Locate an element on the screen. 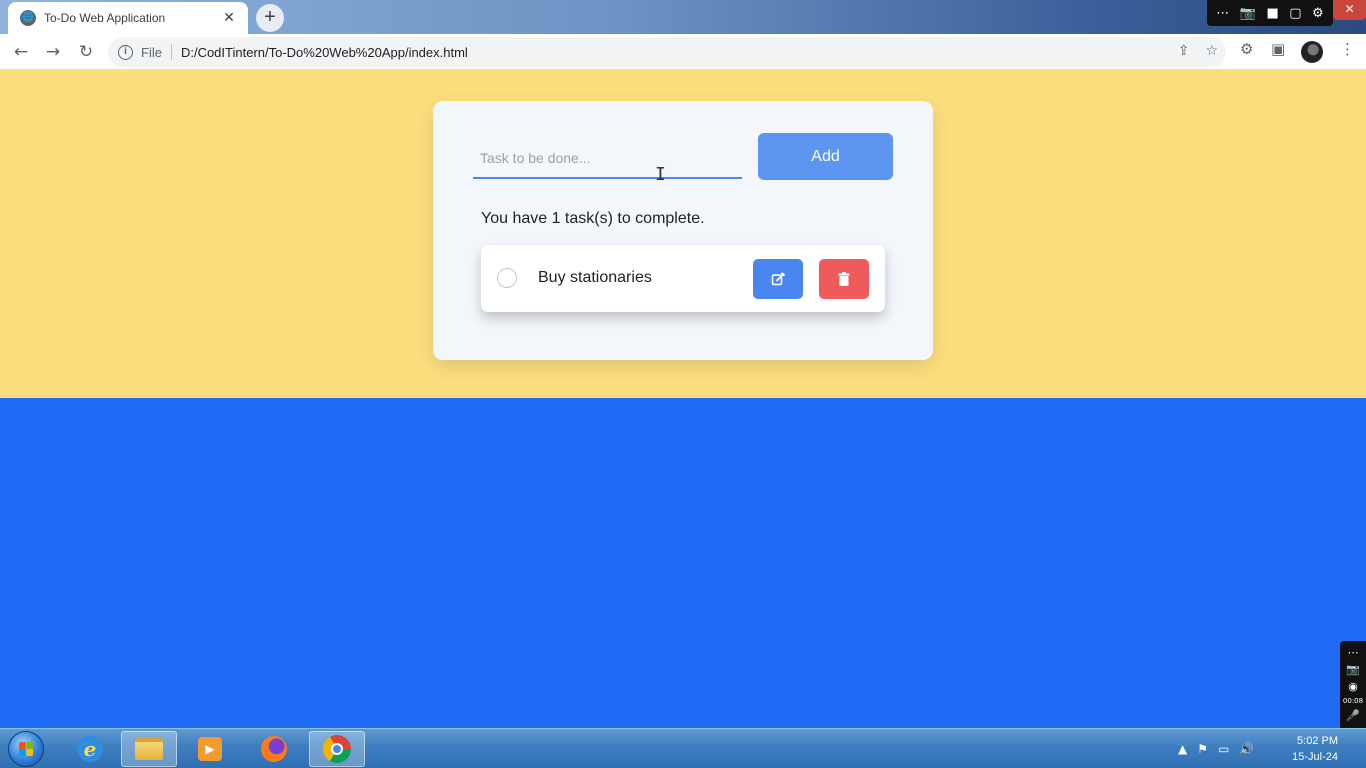  folder-icon is located at coordinates (149, 749).